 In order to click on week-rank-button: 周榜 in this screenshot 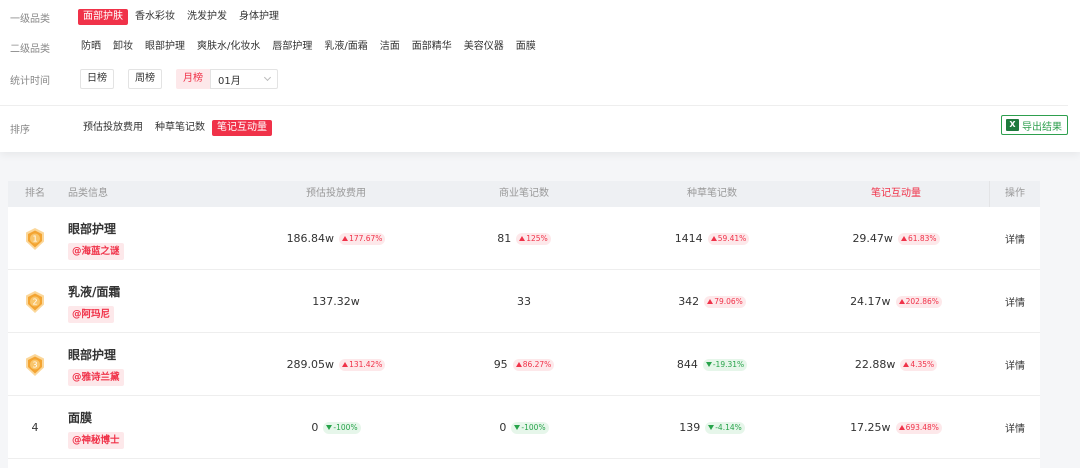, I will do `click(145, 79)`.